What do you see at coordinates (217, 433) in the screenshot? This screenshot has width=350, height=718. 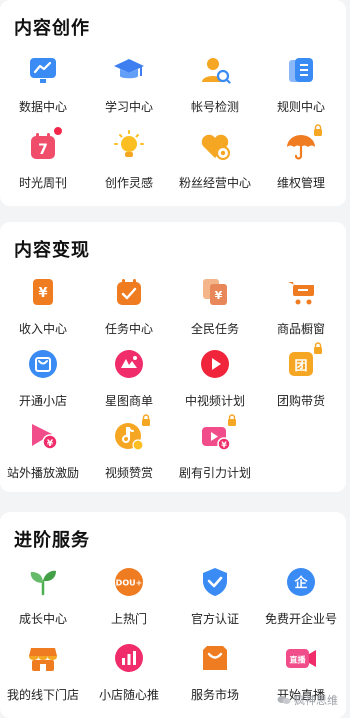 I see `tv-yen-icon: ¥` at bounding box center [217, 433].